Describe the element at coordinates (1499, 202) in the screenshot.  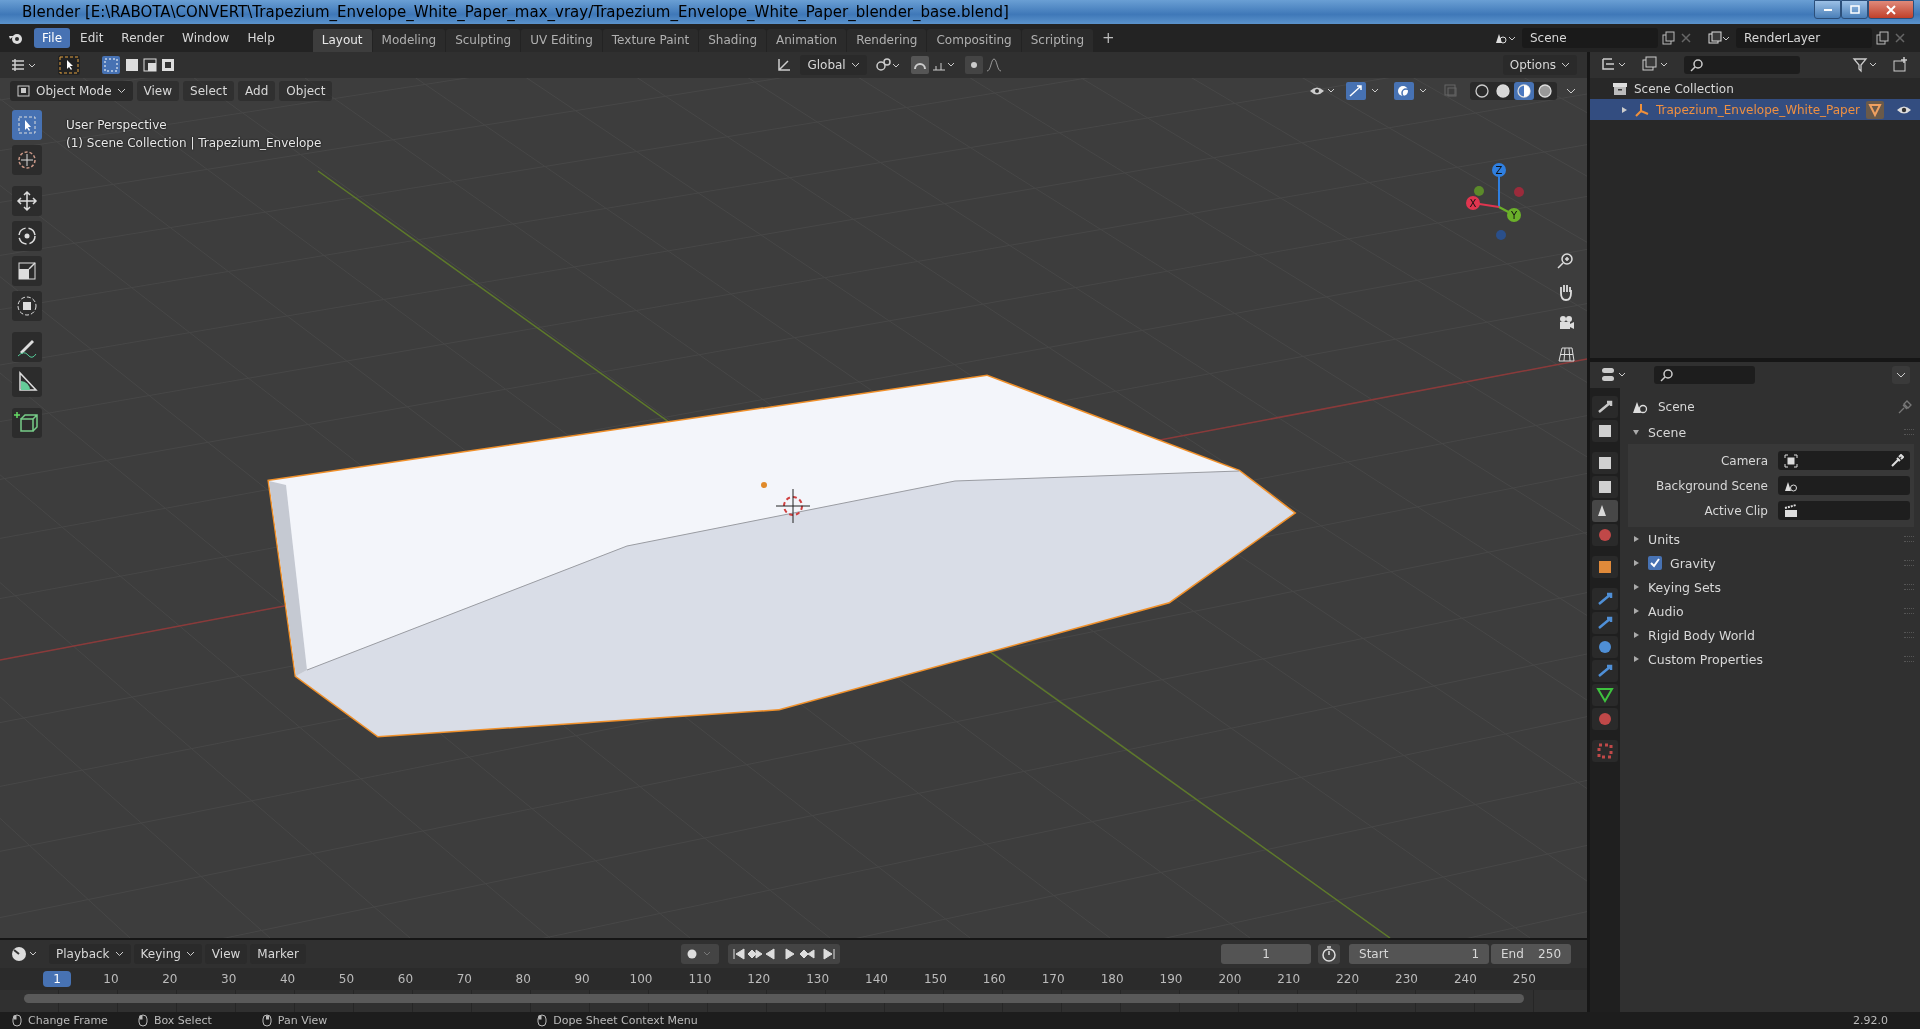
I see `axis-gizmo: Z X Y` at that location.